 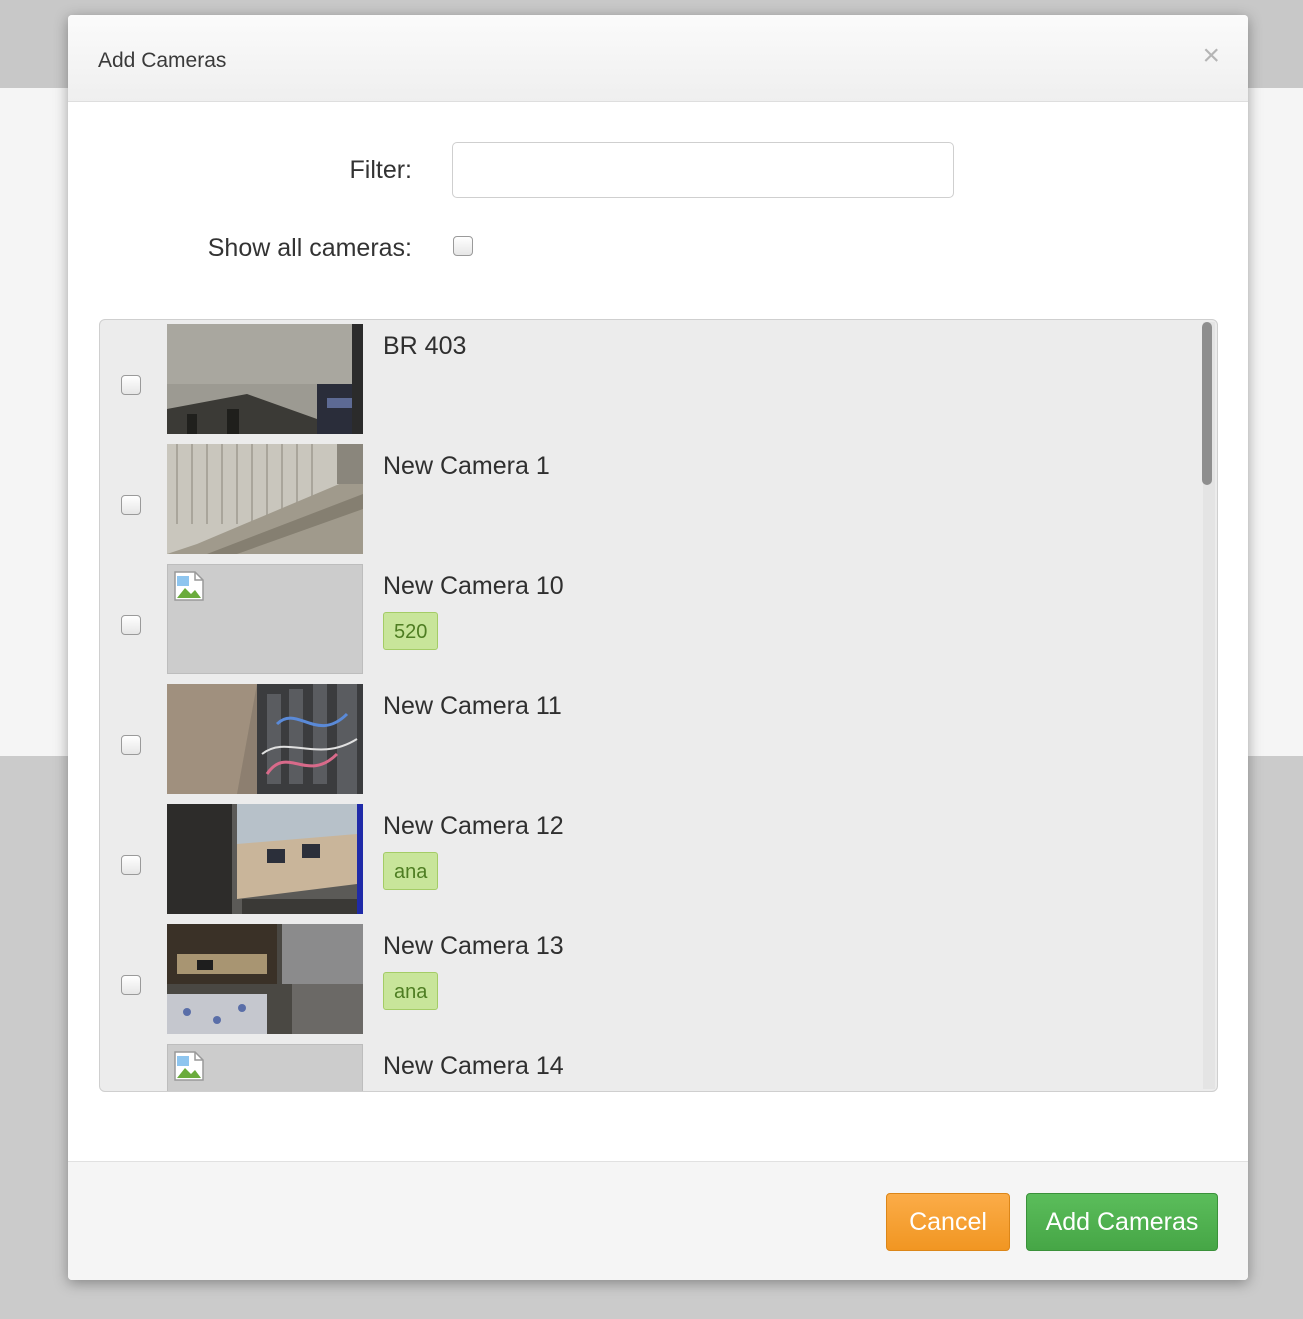 I want to click on dialog-header: Add Cameras ×, so click(x=658, y=58).